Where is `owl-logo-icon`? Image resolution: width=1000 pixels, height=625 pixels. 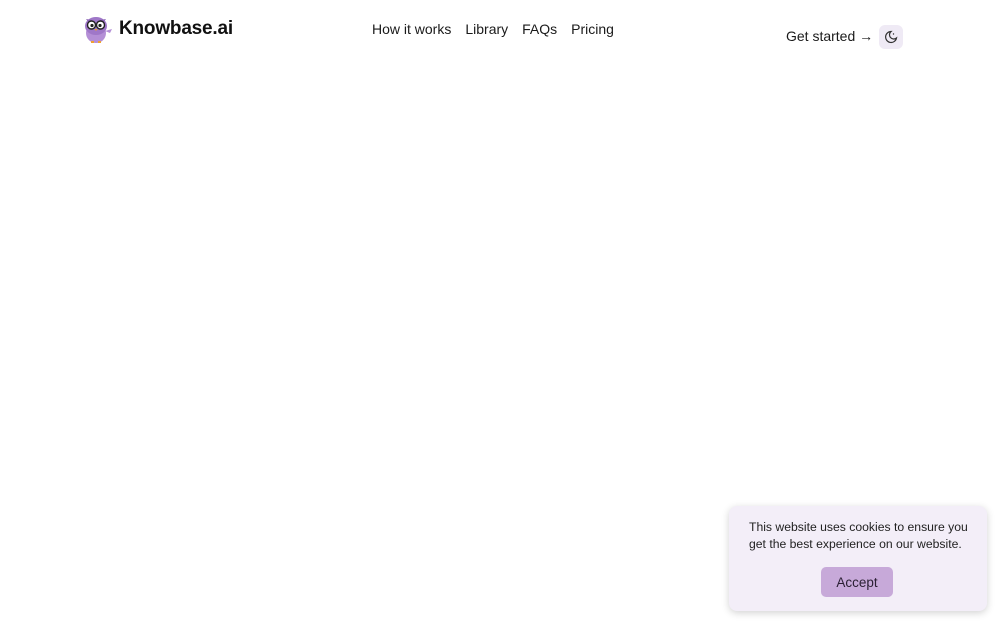
owl-logo-icon is located at coordinates (98, 30).